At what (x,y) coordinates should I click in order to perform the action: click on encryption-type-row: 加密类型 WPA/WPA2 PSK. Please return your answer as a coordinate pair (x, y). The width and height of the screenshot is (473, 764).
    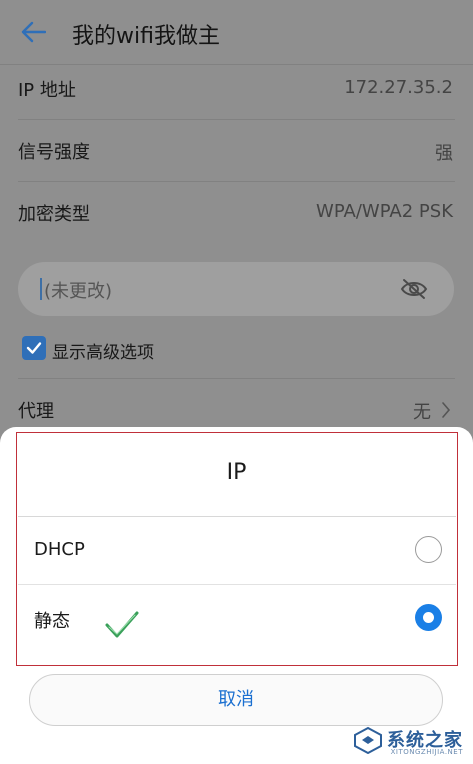
    Looking at the image, I should click on (236, 213).